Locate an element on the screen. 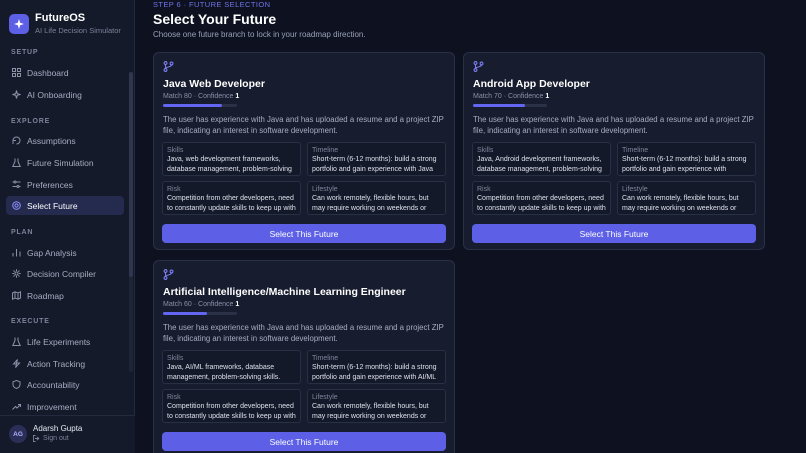  sidebar-item-action-tracking: Action Tracking is located at coordinates (65, 363).